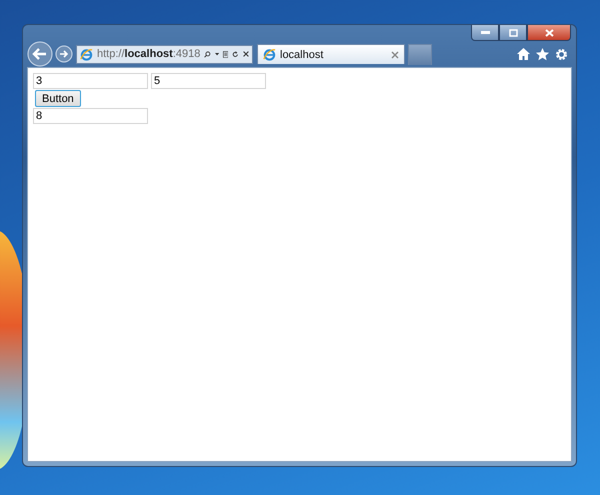 The image size is (600, 495). What do you see at coordinates (90, 116) in the screenshot?
I see `result-field: 8` at bounding box center [90, 116].